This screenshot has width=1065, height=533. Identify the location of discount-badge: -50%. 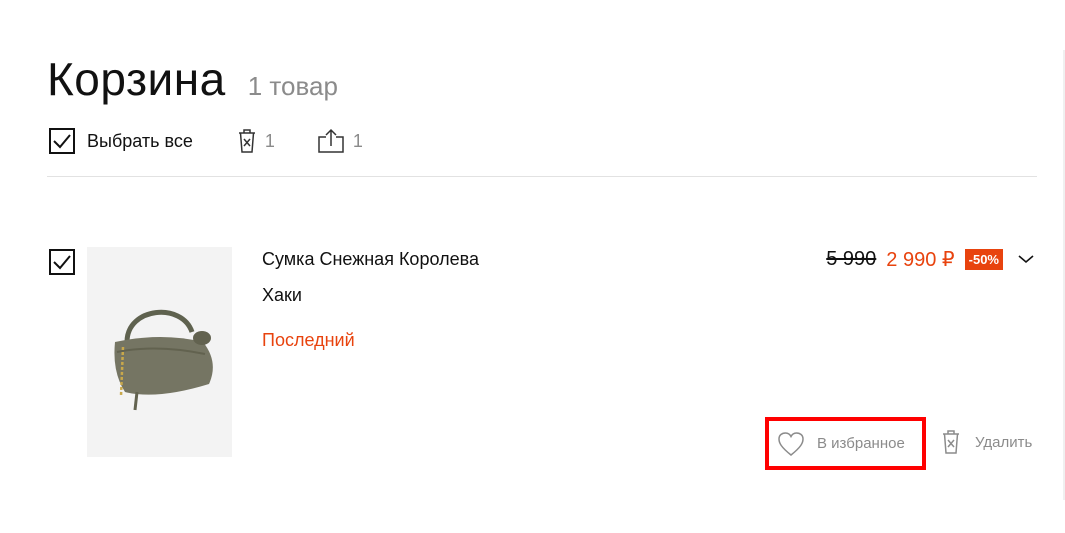
(983, 259).